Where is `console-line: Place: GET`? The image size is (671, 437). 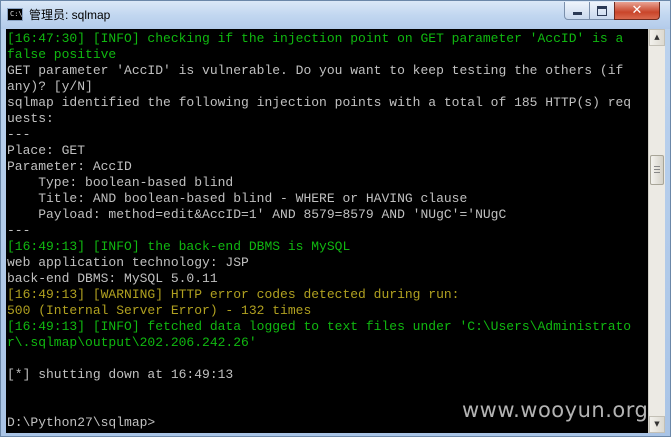 console-line: Place: GET is located at coordinates (46, 150).